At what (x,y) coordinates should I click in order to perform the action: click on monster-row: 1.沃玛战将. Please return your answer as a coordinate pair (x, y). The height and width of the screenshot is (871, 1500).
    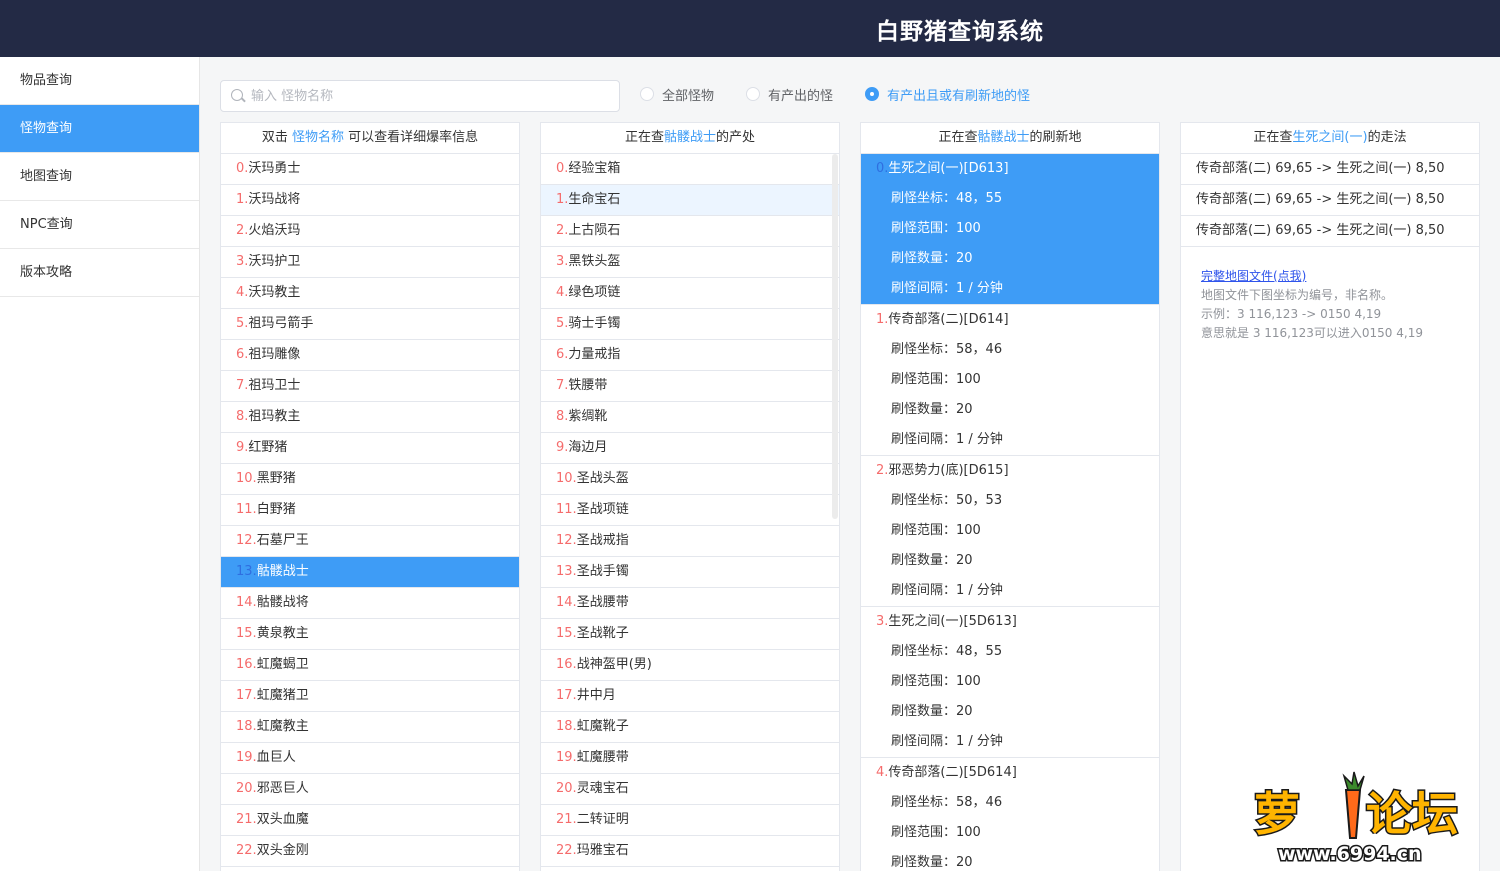
    Looking at the image, I should click on (370, 200).